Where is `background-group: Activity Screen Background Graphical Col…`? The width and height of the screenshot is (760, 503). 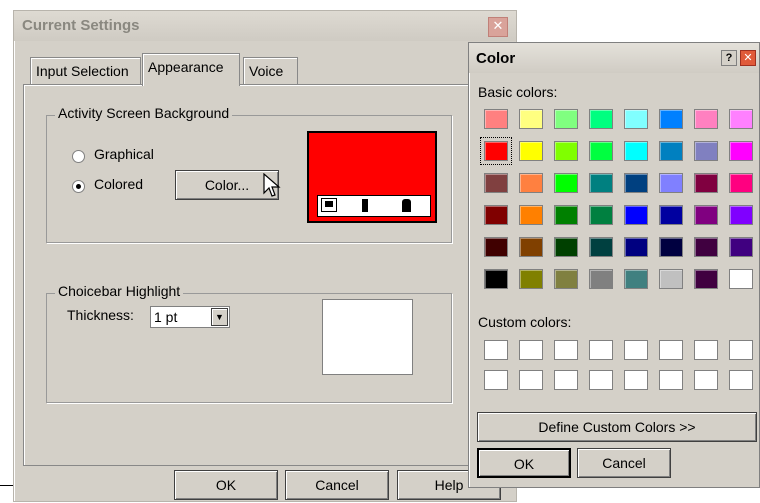
background-group: Activity Screen Background Graphical Col… is located at coordinates (249, 174).